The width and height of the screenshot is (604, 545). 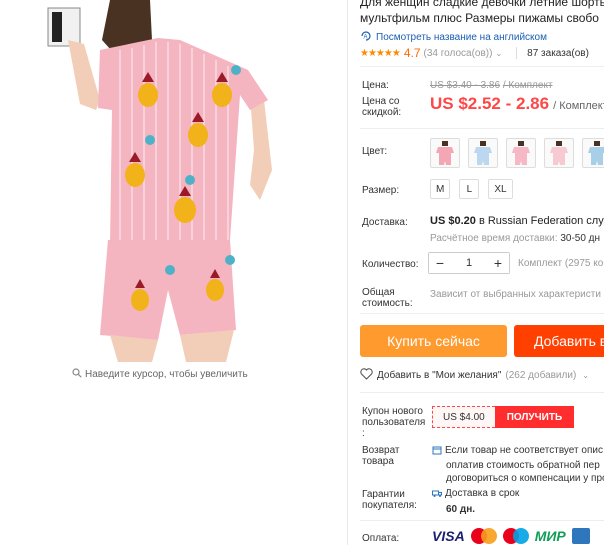 What do you see at coordinates (461, 509) in the screenshot?
I see `guarantee-days: 60 дн.` at bounding box center [461, 509].